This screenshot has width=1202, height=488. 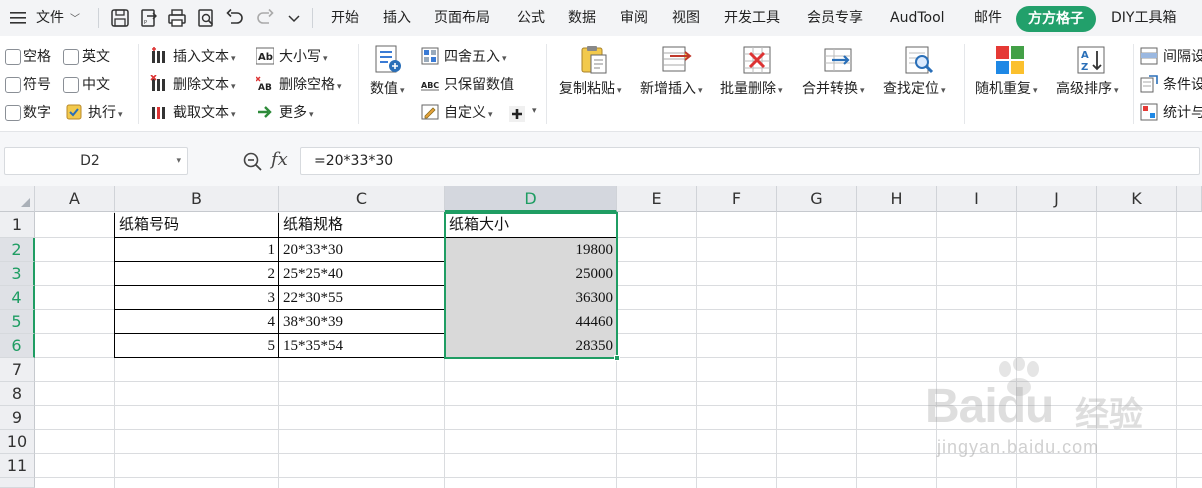 What do you see at coordinates (361, 274) in the screenshot?
I see `cell-c3: 25*25*40` at bounding box center [361, 274].